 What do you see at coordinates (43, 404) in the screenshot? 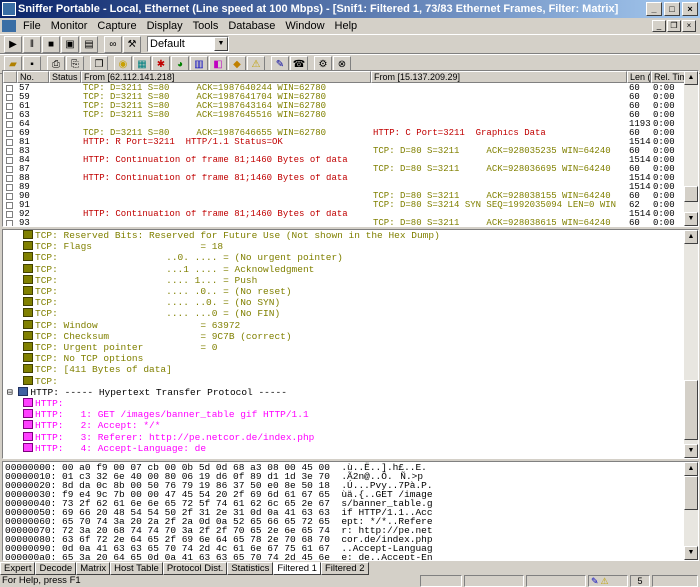
I see `decode-line: HTTP:` at bounding box center [43, 404].